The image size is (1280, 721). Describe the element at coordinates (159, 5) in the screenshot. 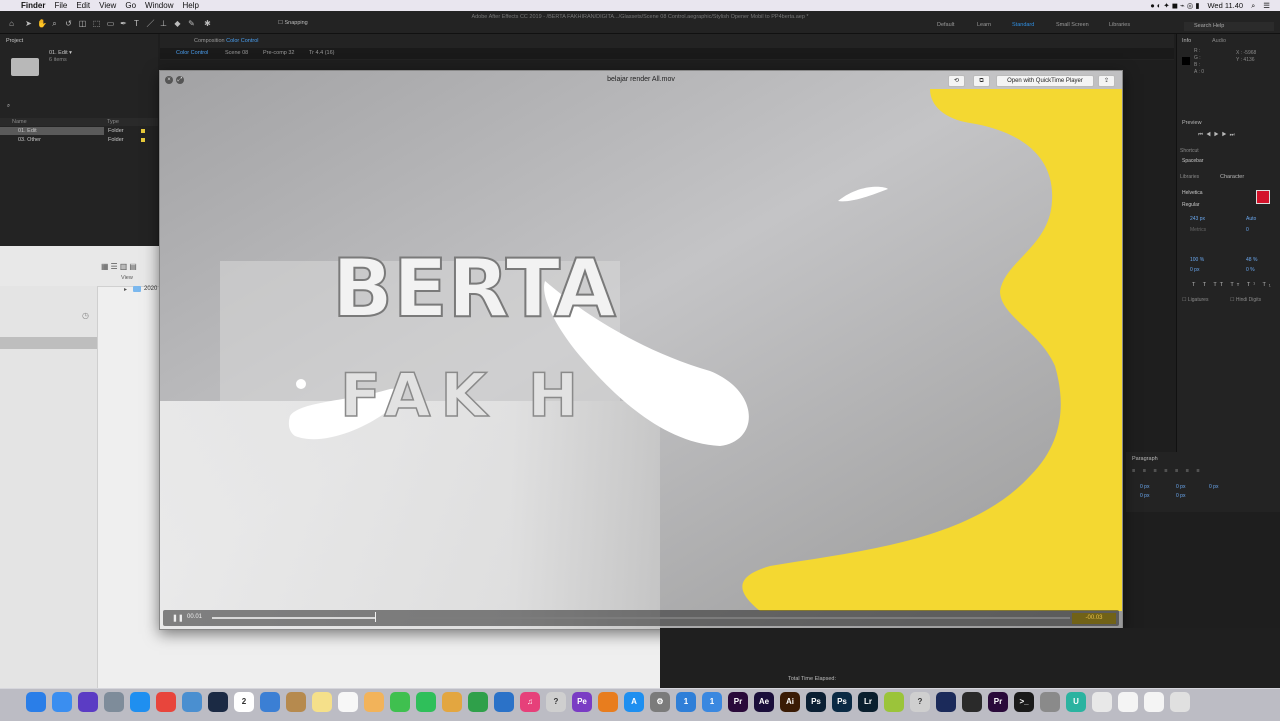

I see `menu-window: Window` at that location.